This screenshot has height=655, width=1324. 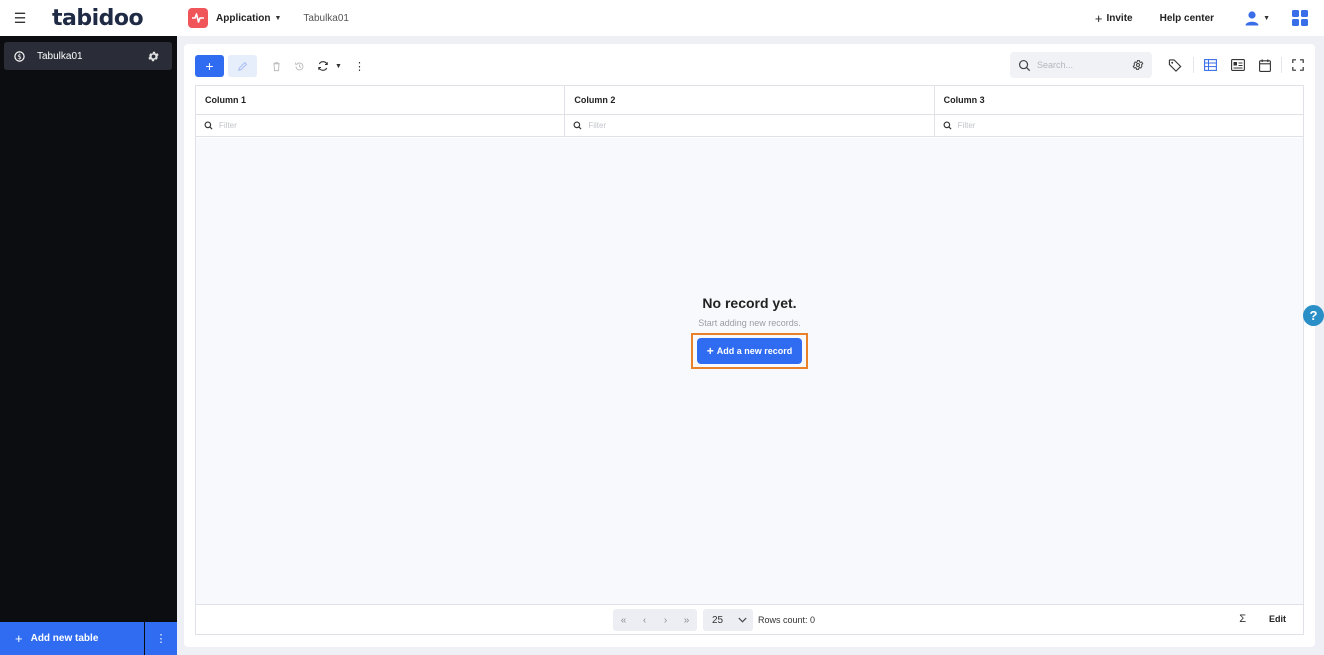 I want to click on grid-header: Column 1 Column 2 Column 3, so click(x=749, y=100).